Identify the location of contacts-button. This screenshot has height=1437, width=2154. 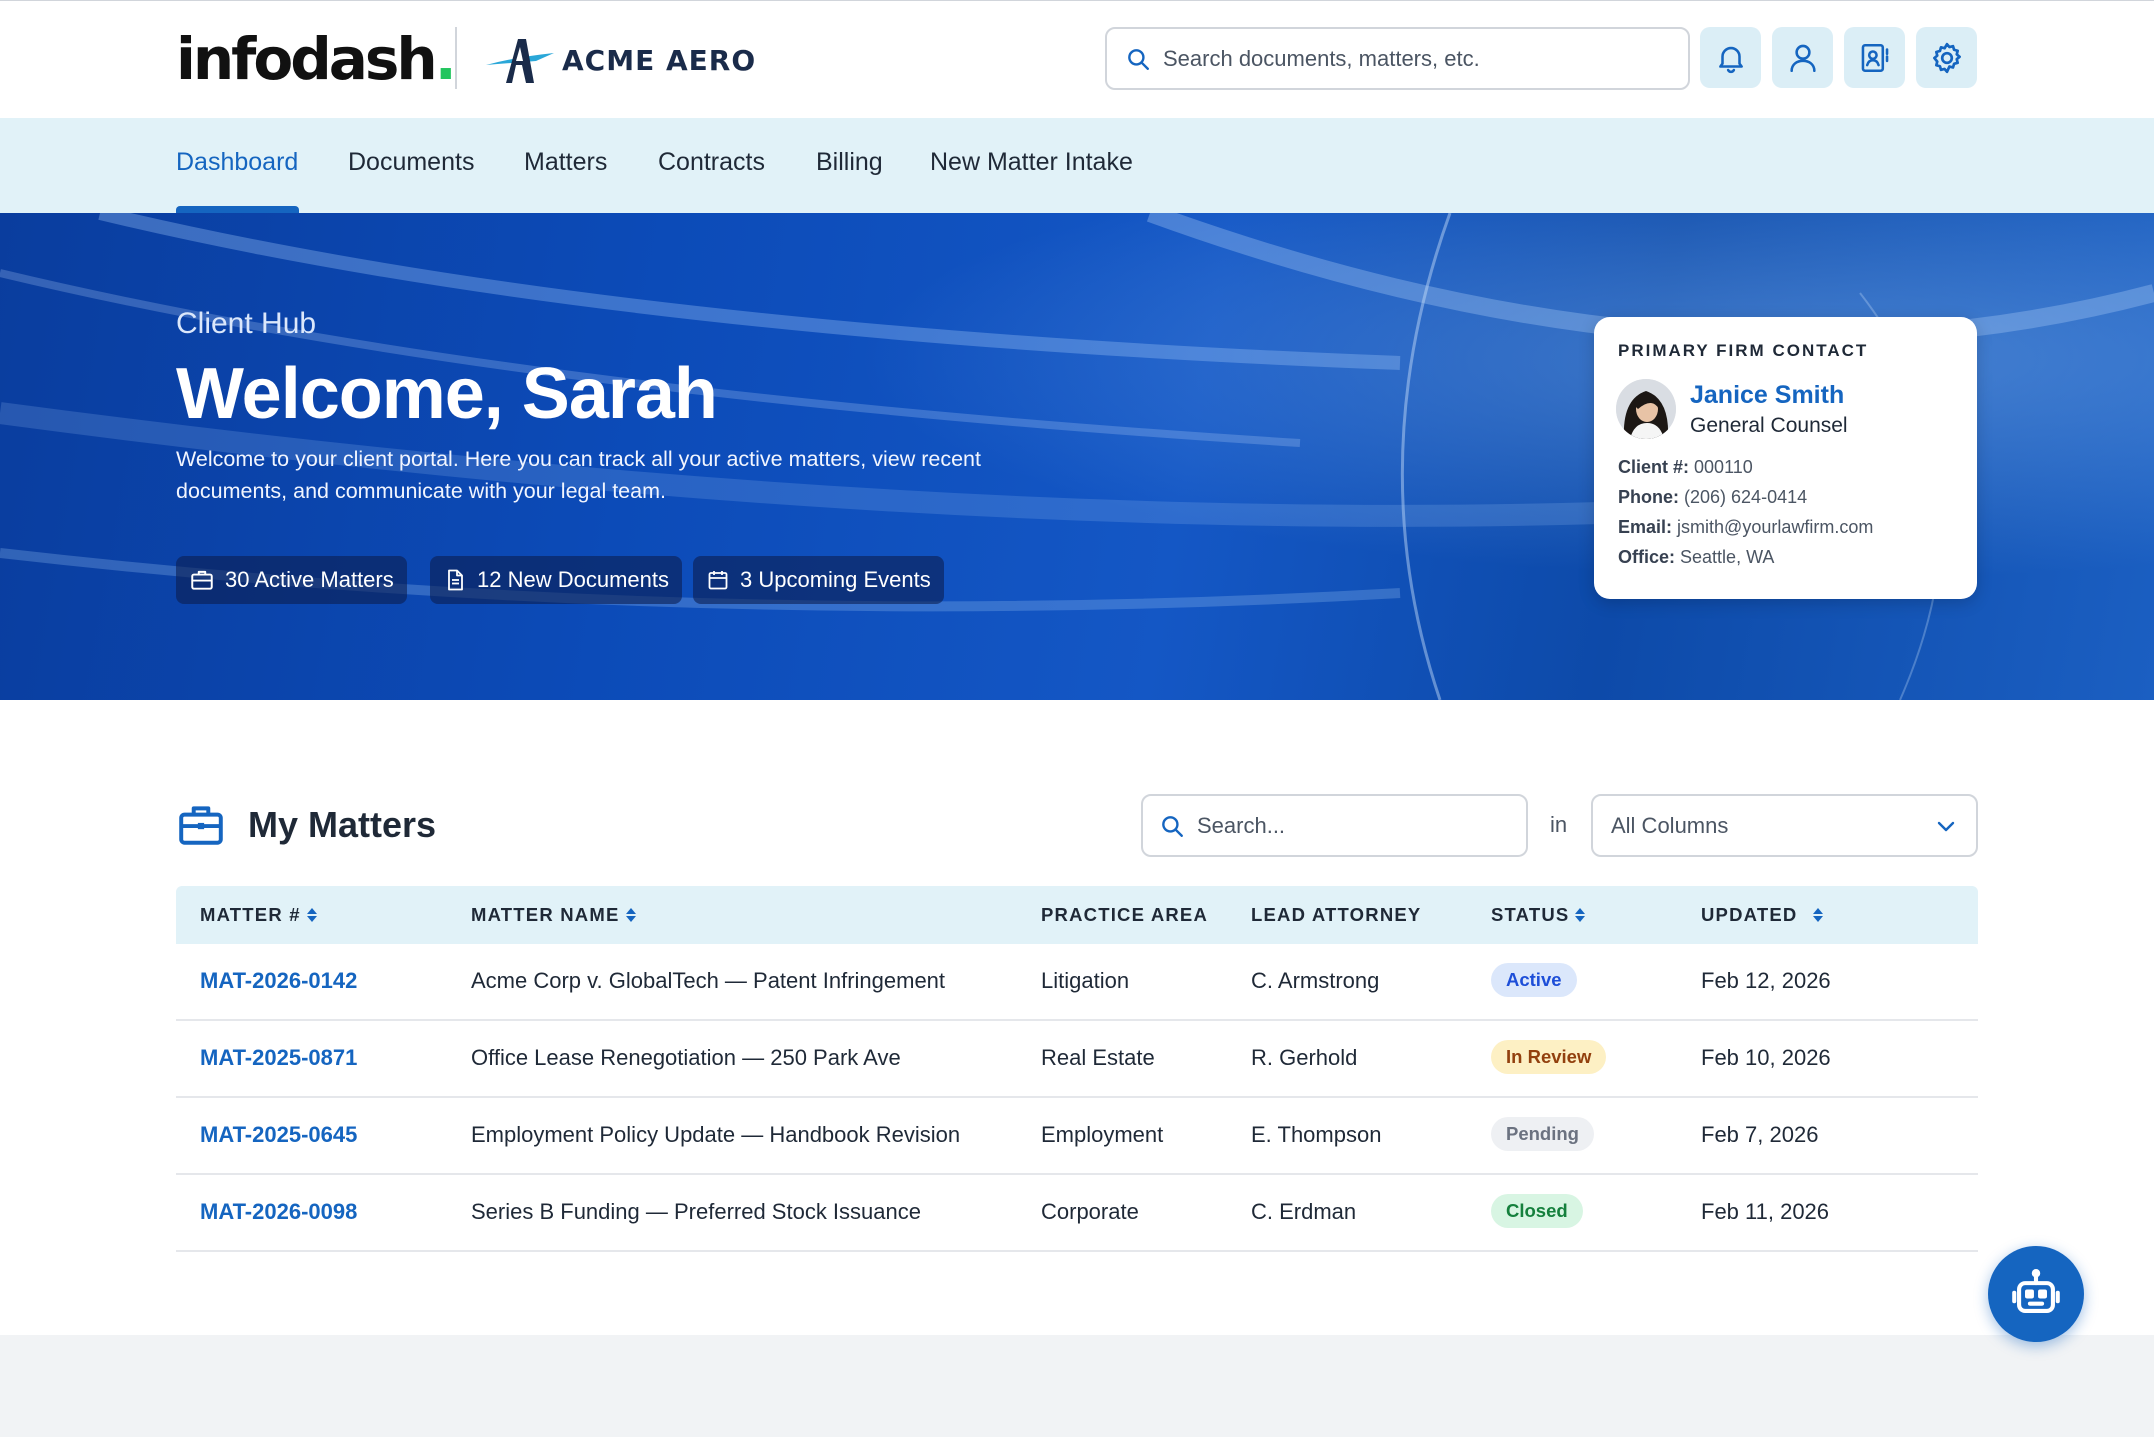
(1874, 57).